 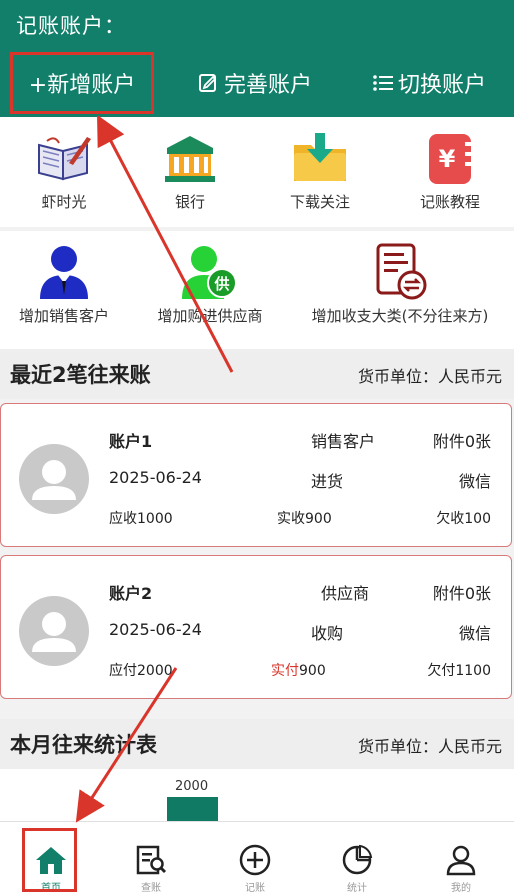 I want to click on account-actions: +新增账户 完善账户 切换账户, so click(x=257, y=83).